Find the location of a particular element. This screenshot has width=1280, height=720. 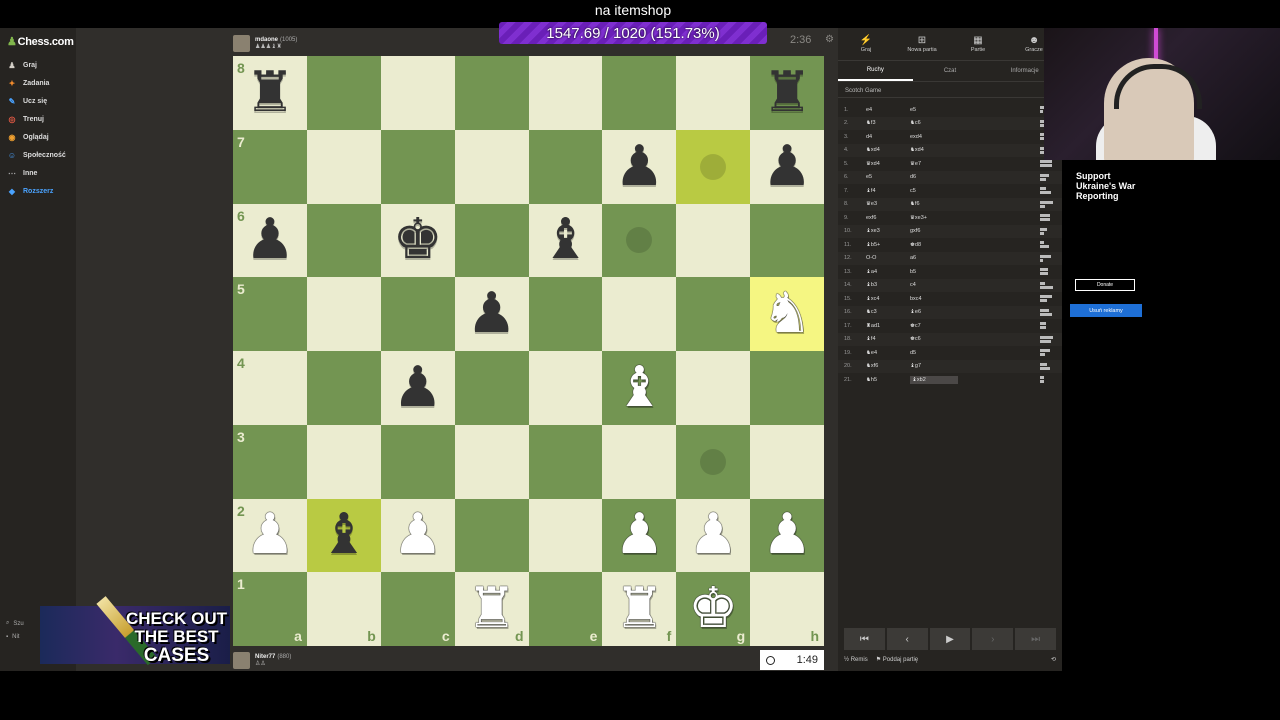

square-c5 is located at coordinates (417, 314).